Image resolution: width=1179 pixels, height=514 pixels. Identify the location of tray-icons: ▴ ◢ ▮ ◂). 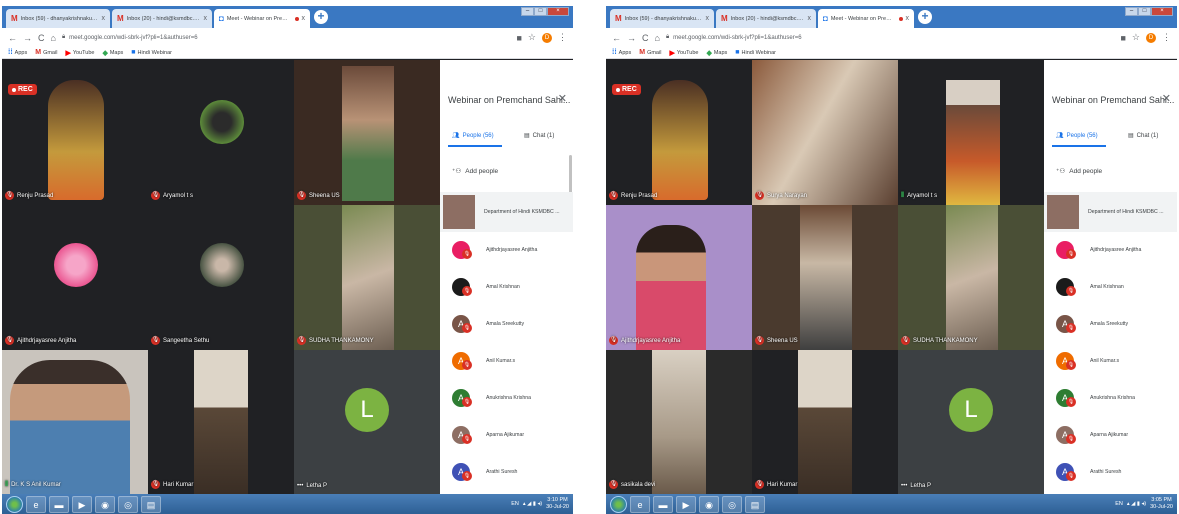
(532, 504).